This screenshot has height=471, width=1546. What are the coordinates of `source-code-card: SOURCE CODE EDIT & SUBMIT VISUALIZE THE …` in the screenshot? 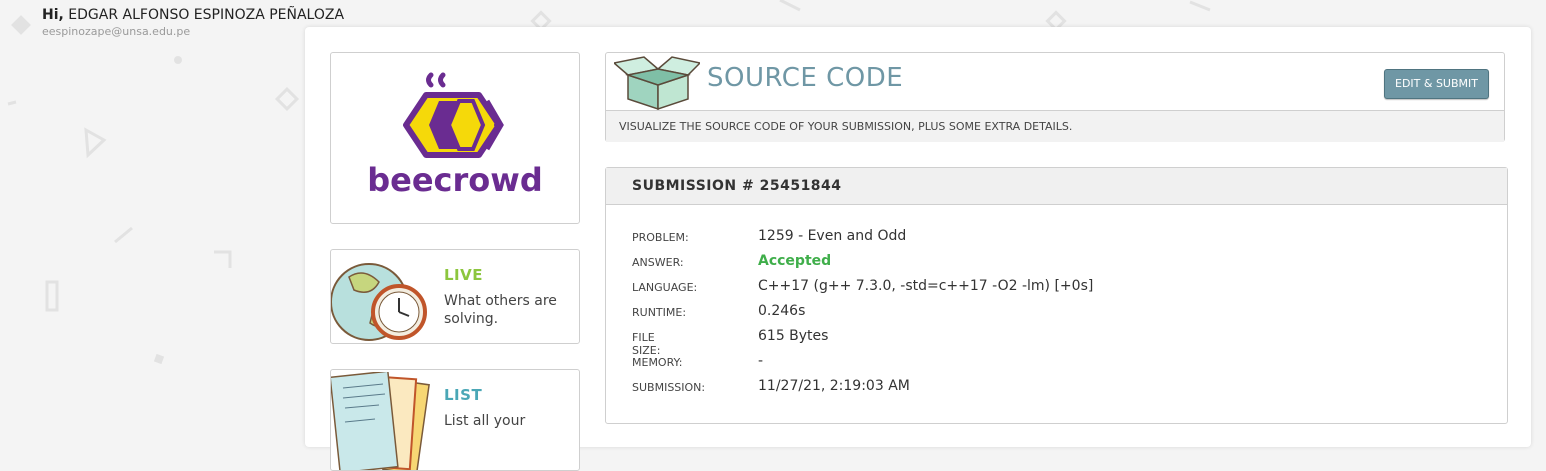 It's located at (1055, 97).